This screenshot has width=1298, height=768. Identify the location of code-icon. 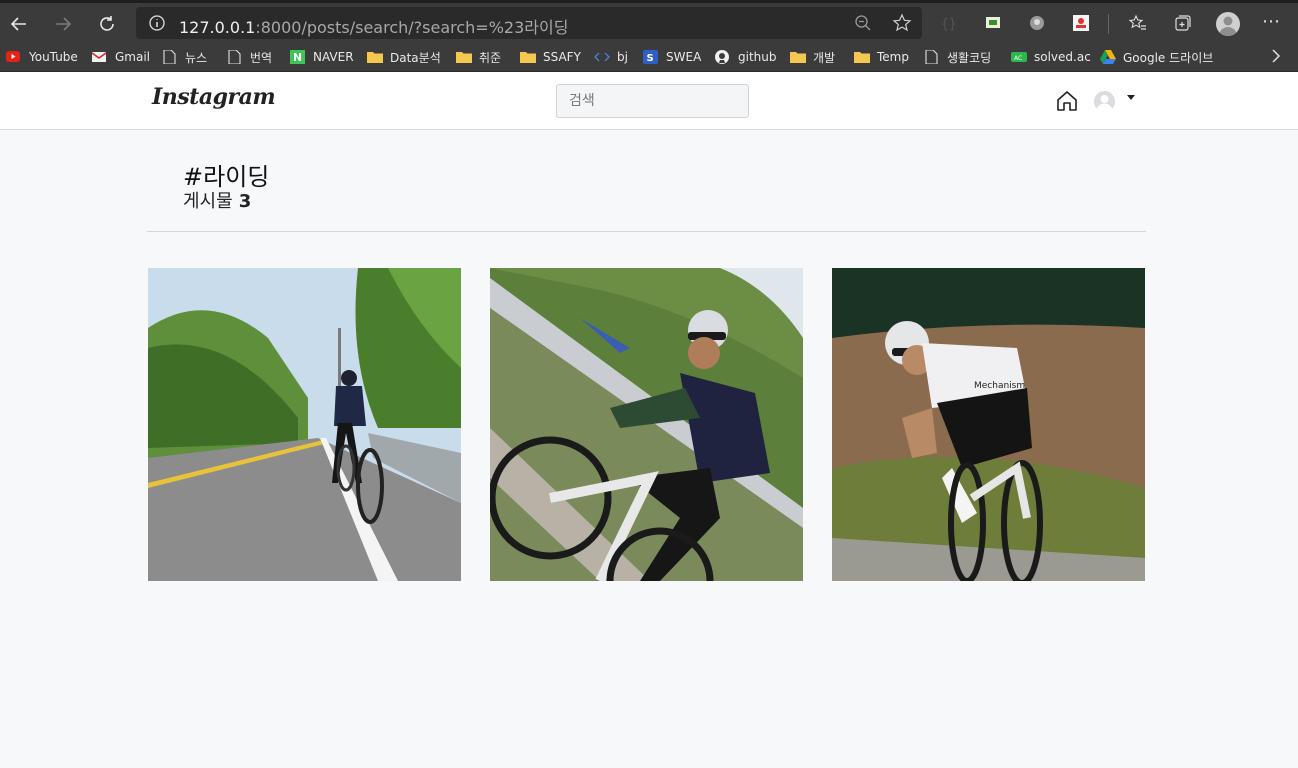
(602, 57).